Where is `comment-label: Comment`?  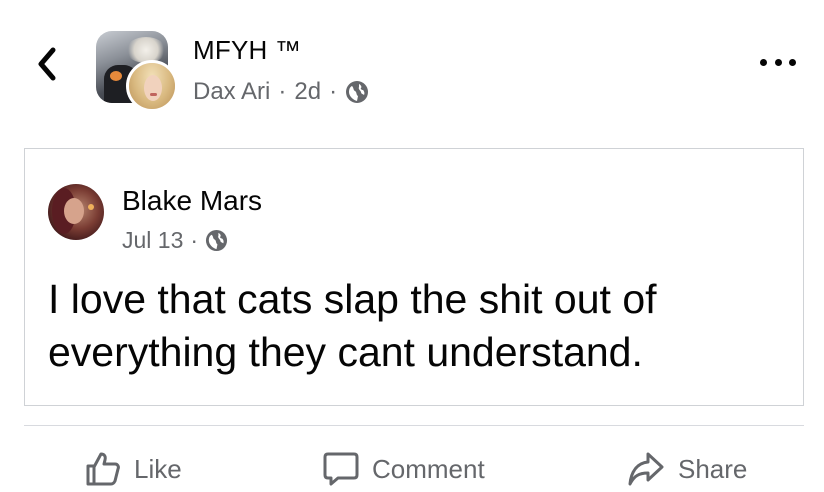
comment-label: Comment is located at coordinates (428, 468).